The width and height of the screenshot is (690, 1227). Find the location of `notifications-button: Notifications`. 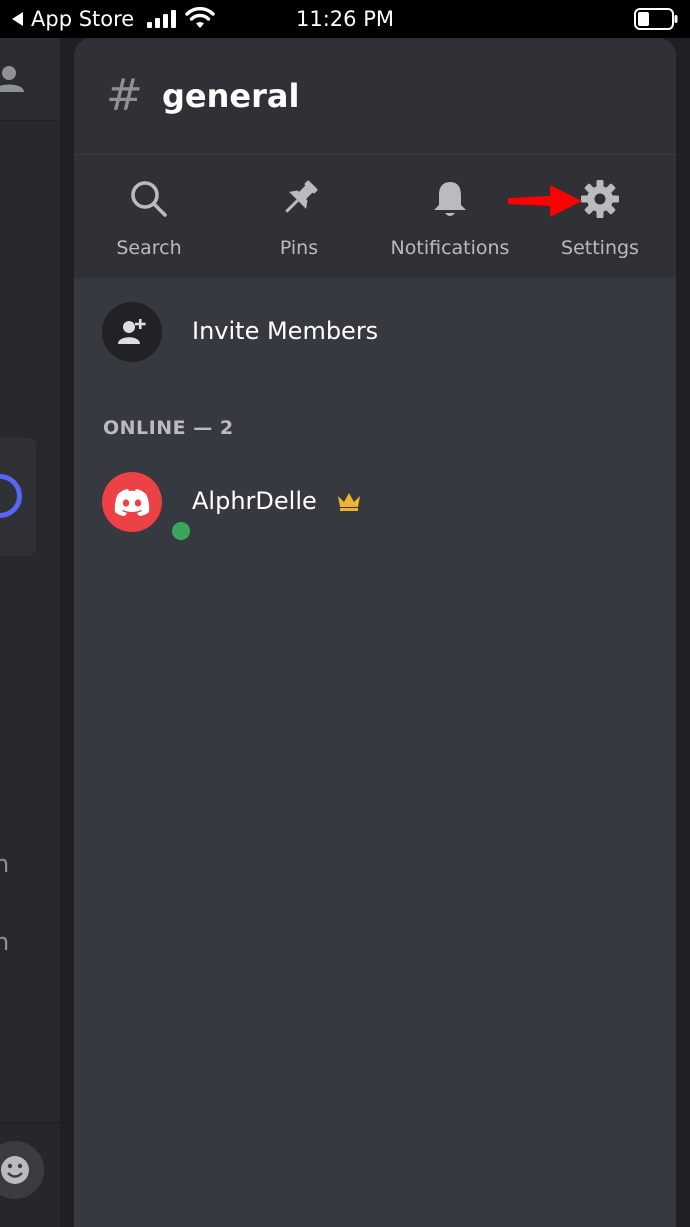

notifications-button: Notifications is located at coordinates (450, 222).